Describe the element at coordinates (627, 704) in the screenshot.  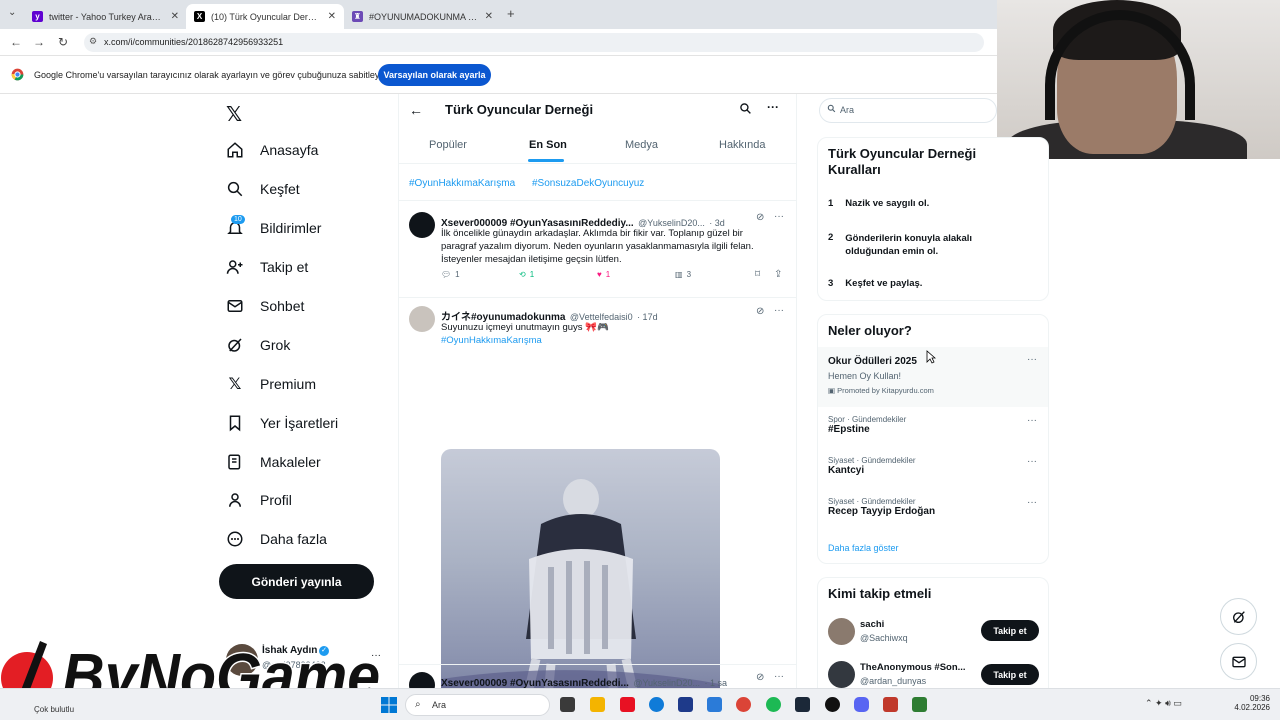
I see `office-icon` at that location.